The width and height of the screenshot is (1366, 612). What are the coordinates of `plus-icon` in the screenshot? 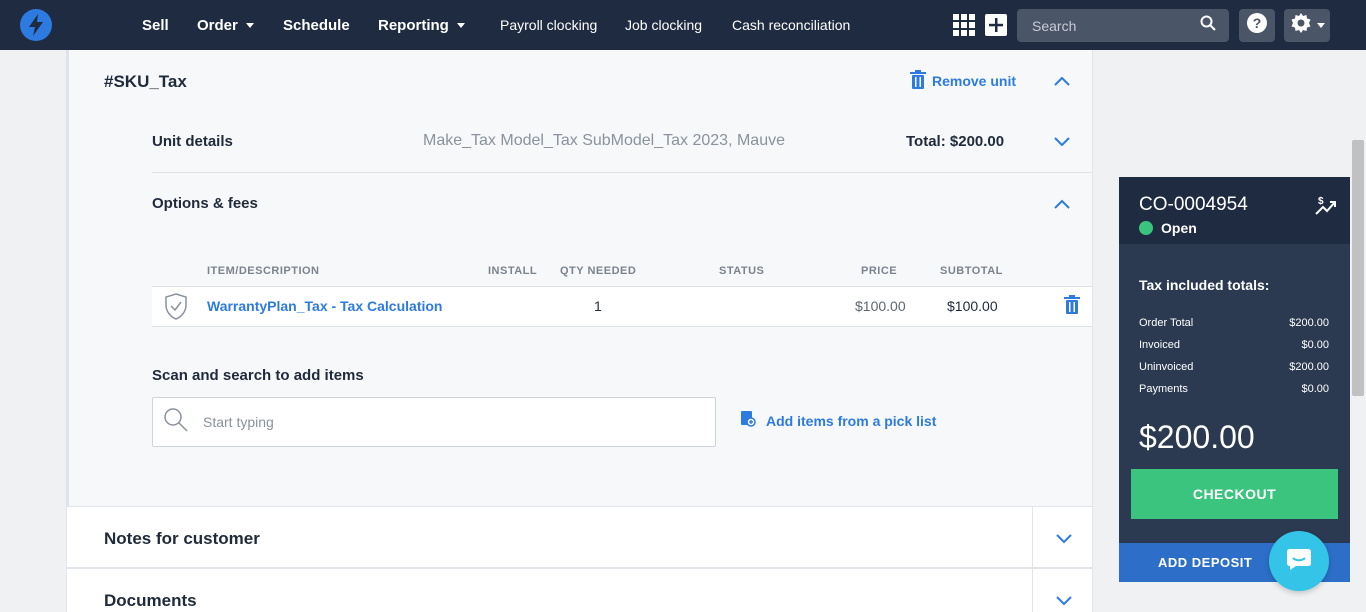 It's located at (996, 25).